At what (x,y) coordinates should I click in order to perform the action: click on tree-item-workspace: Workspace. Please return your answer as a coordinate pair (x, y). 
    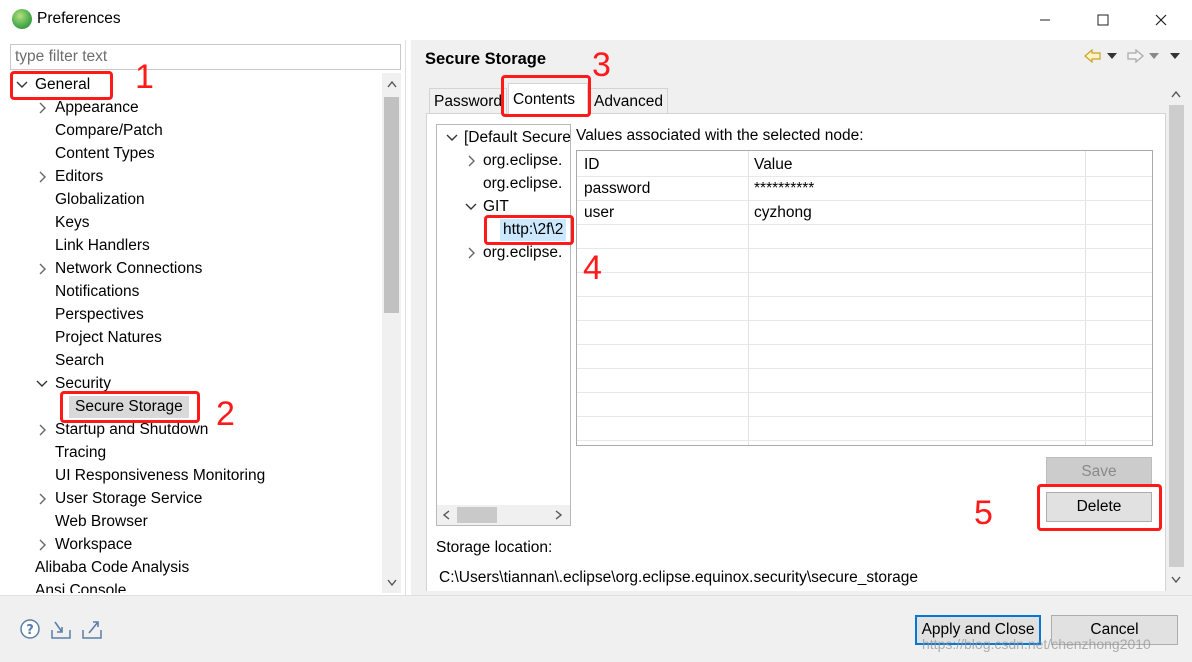
    Looking at the image, I should click on (195, 545).